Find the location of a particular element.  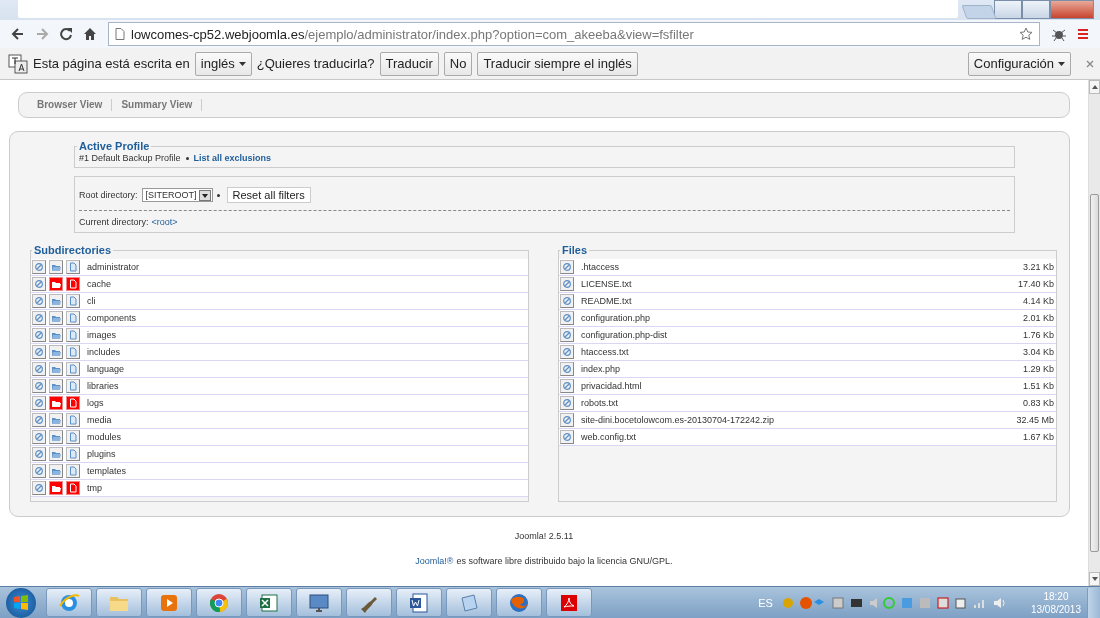

directory-name: media is located at coordinates (99, 420).